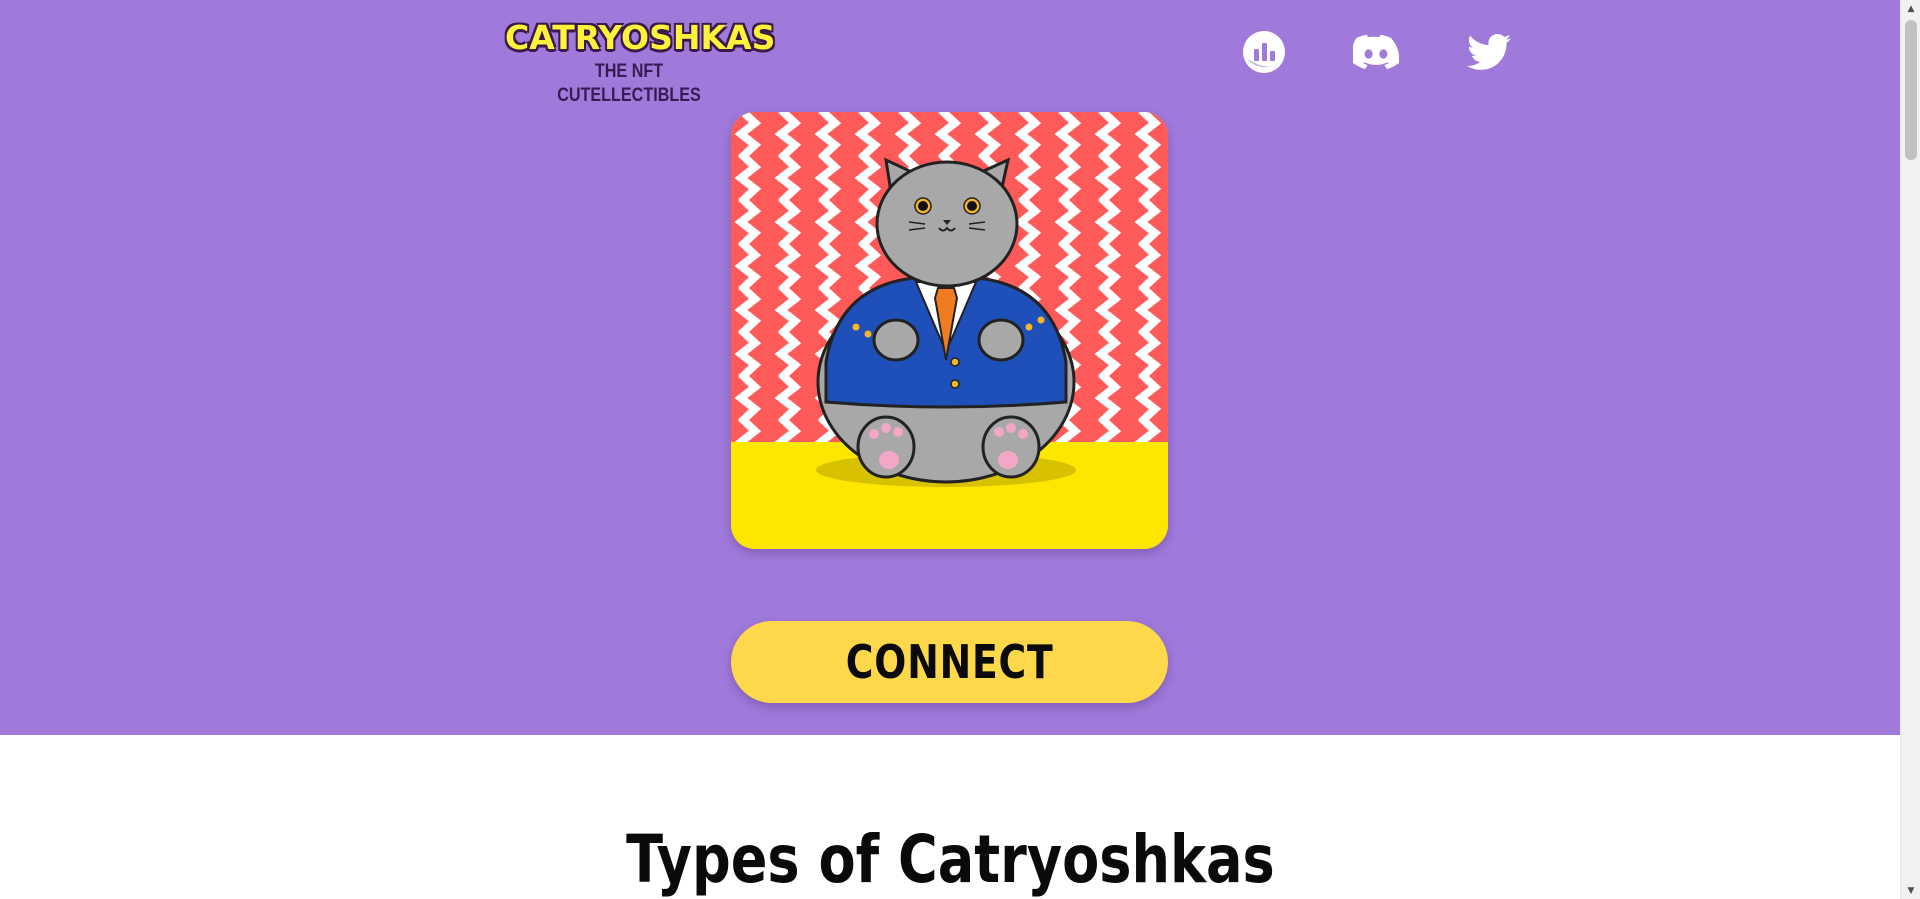 The width and height of the screenshot is (1920, 899). I want to click on section-title-text: Types of Catryoshkas, so click(950, 859).